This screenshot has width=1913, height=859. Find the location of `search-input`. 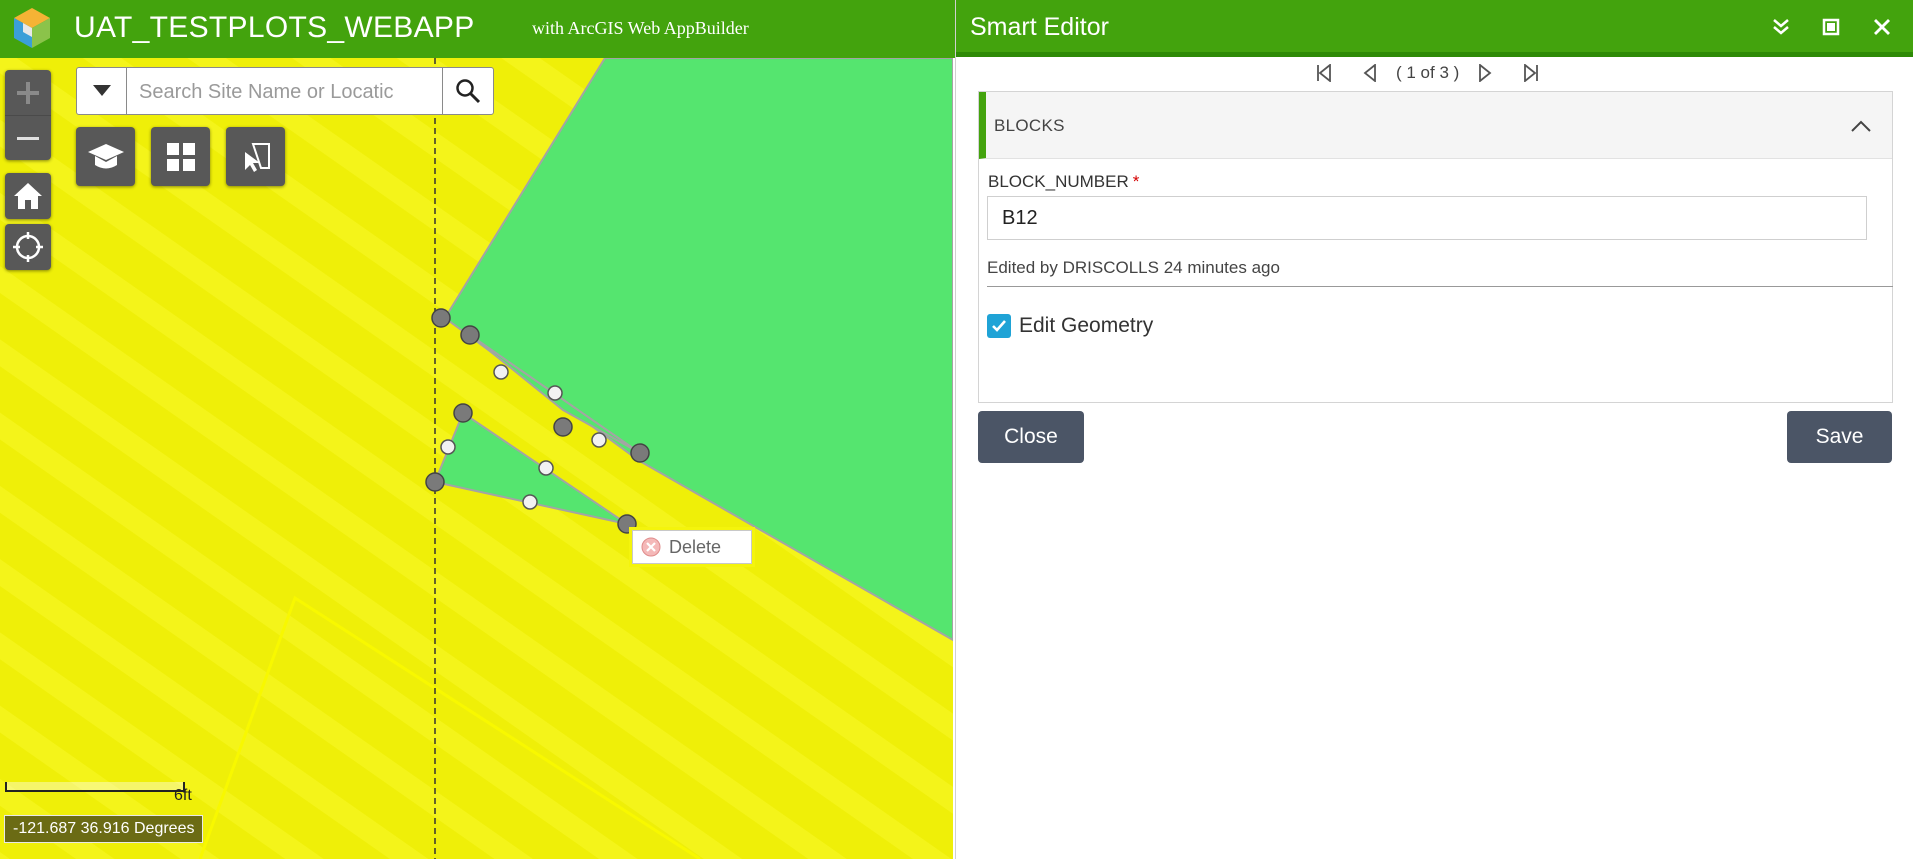

search-input is located at coordinates (289, 92).